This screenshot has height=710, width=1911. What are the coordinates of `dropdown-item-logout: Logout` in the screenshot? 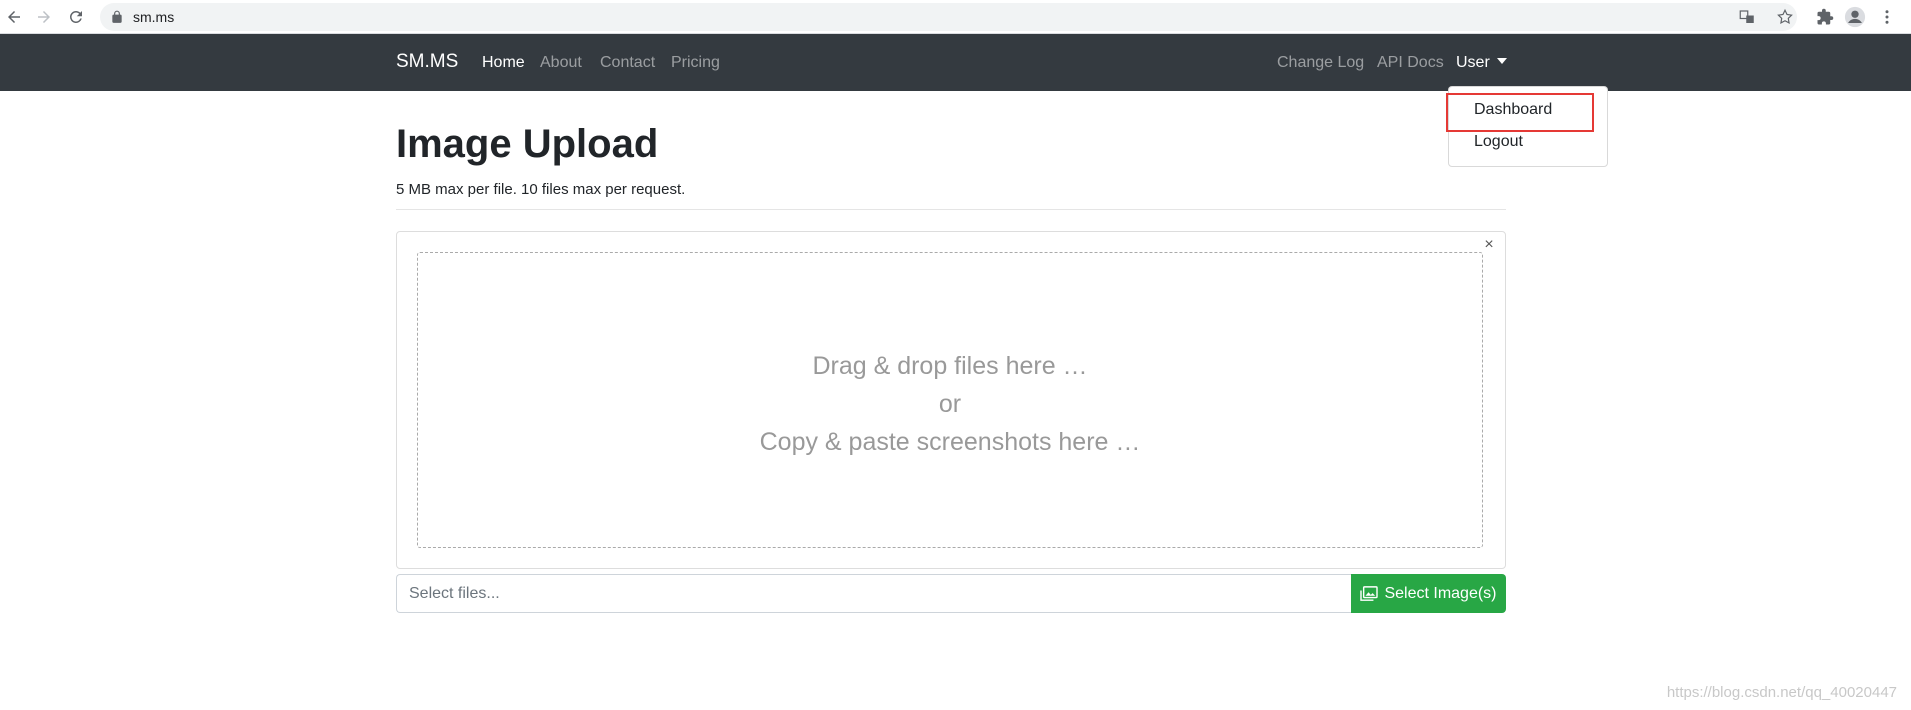 It's located at (1498, 142).